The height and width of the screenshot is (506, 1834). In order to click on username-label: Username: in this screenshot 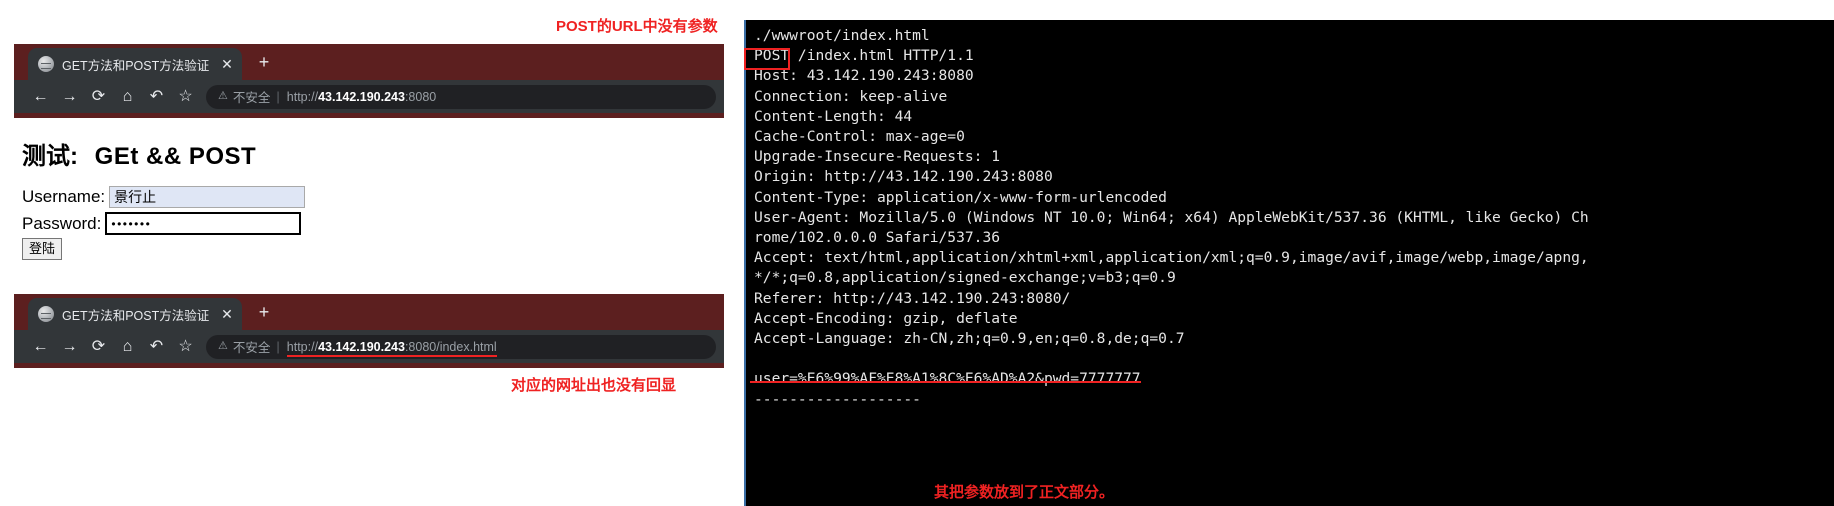, I will do `click(64, 196)`.